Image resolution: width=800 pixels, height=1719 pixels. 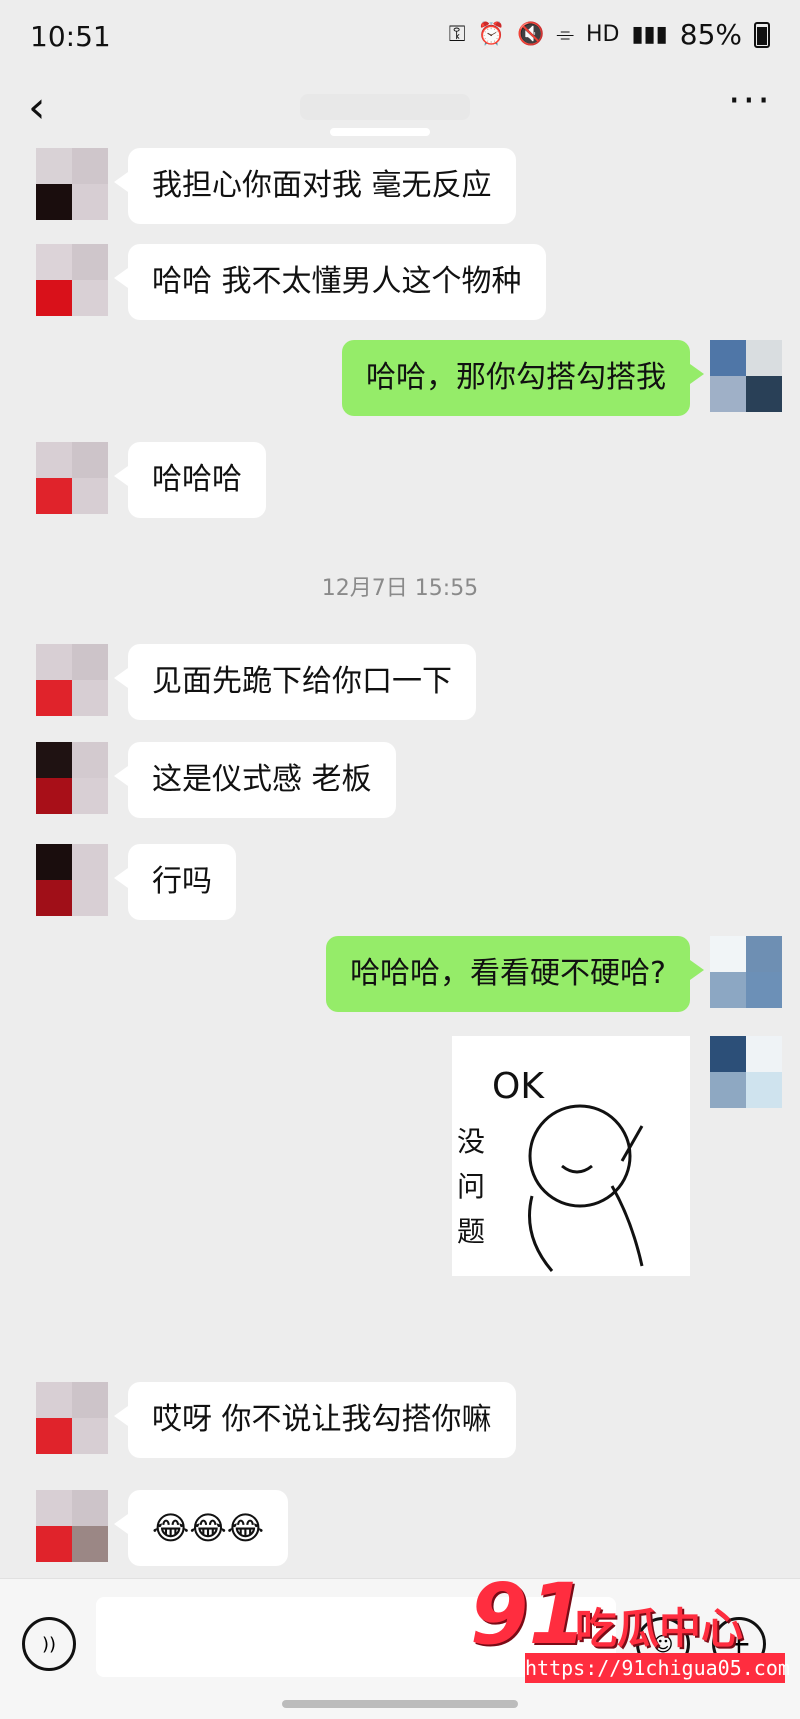 I want to click on message-row: 哈哈哈，看看硬不硬哈?, so click(x=544, y=974).